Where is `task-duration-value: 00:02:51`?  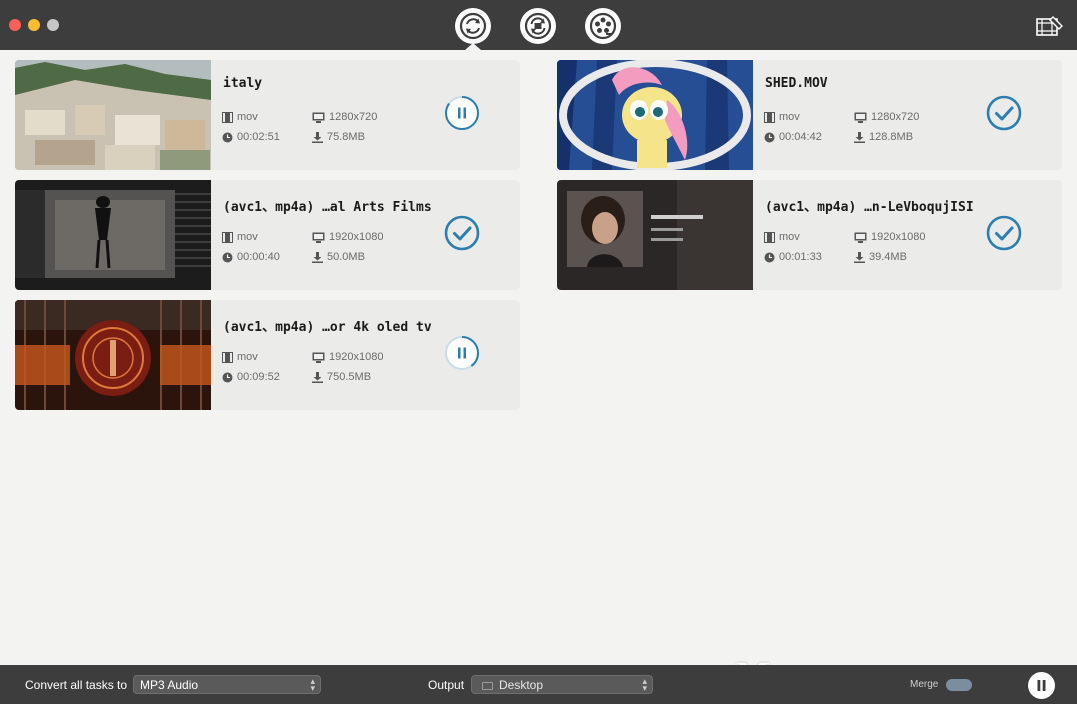 task-duration-value: 00:02:51 is located at coordinates (258, 137).